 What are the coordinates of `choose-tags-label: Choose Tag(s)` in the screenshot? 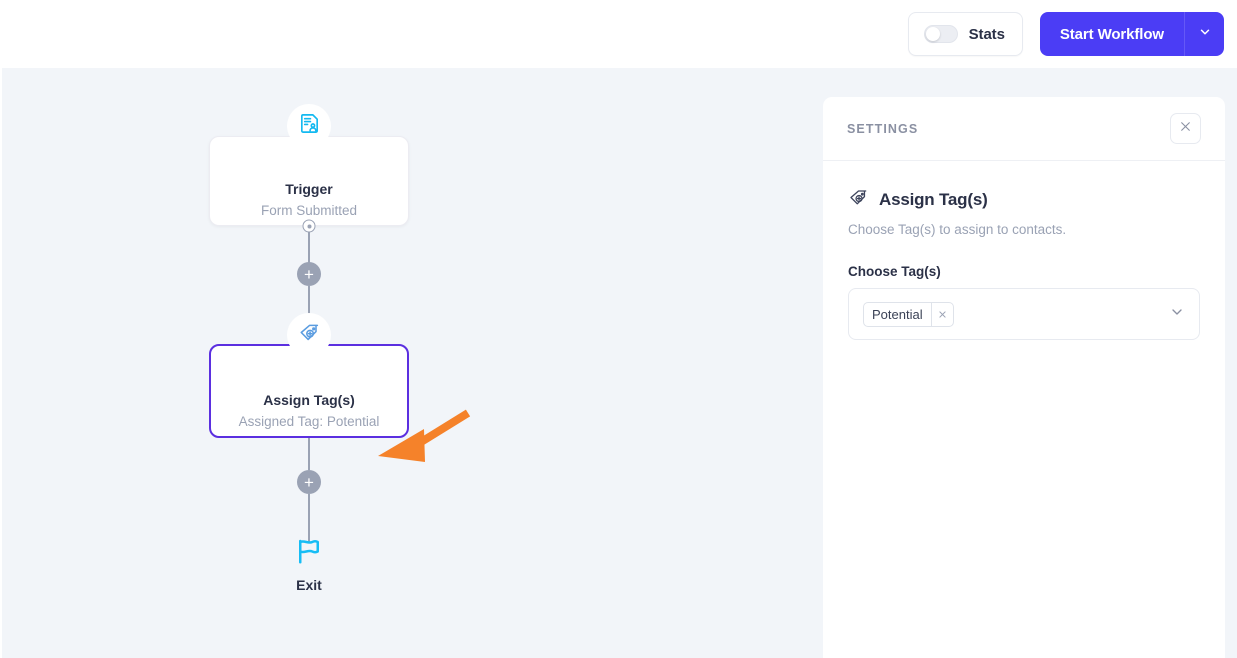 It's located at (894, 271).